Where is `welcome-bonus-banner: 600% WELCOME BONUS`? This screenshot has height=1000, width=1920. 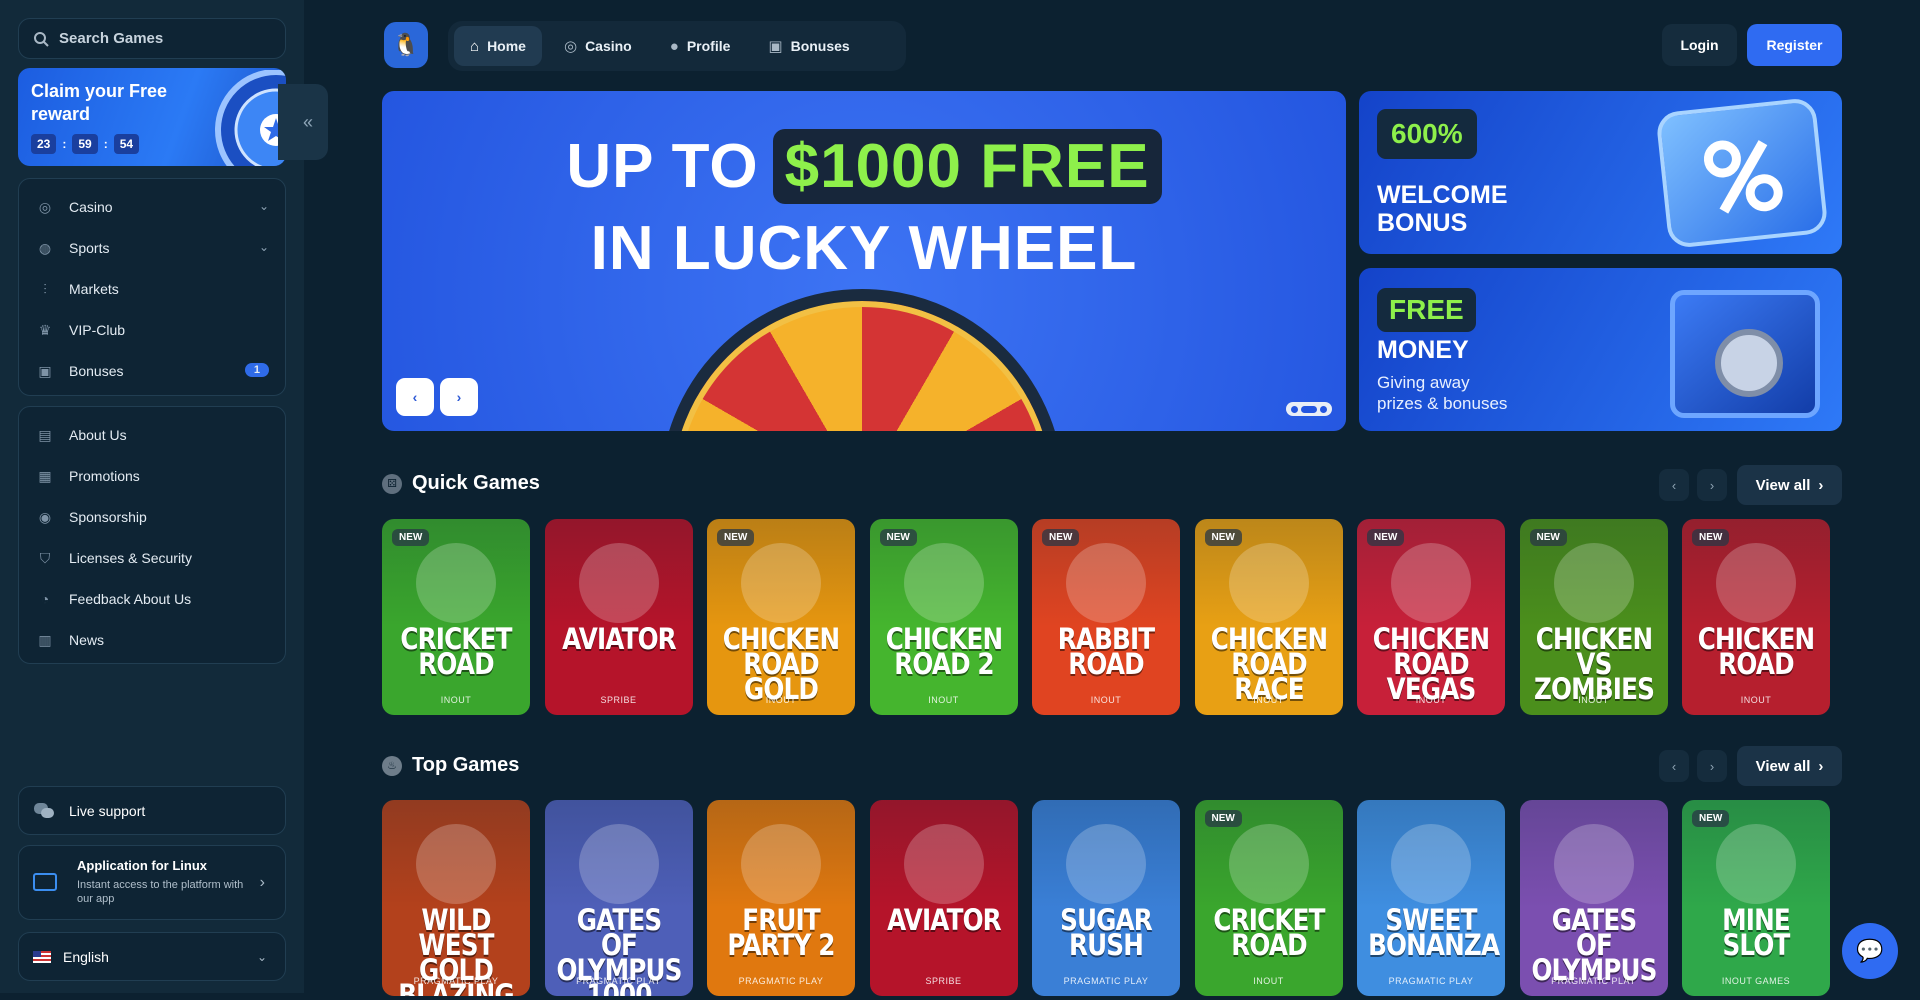
welcome-bonus-banner: 600% WELCOME BONUS is located at coordinates (1600, 172).